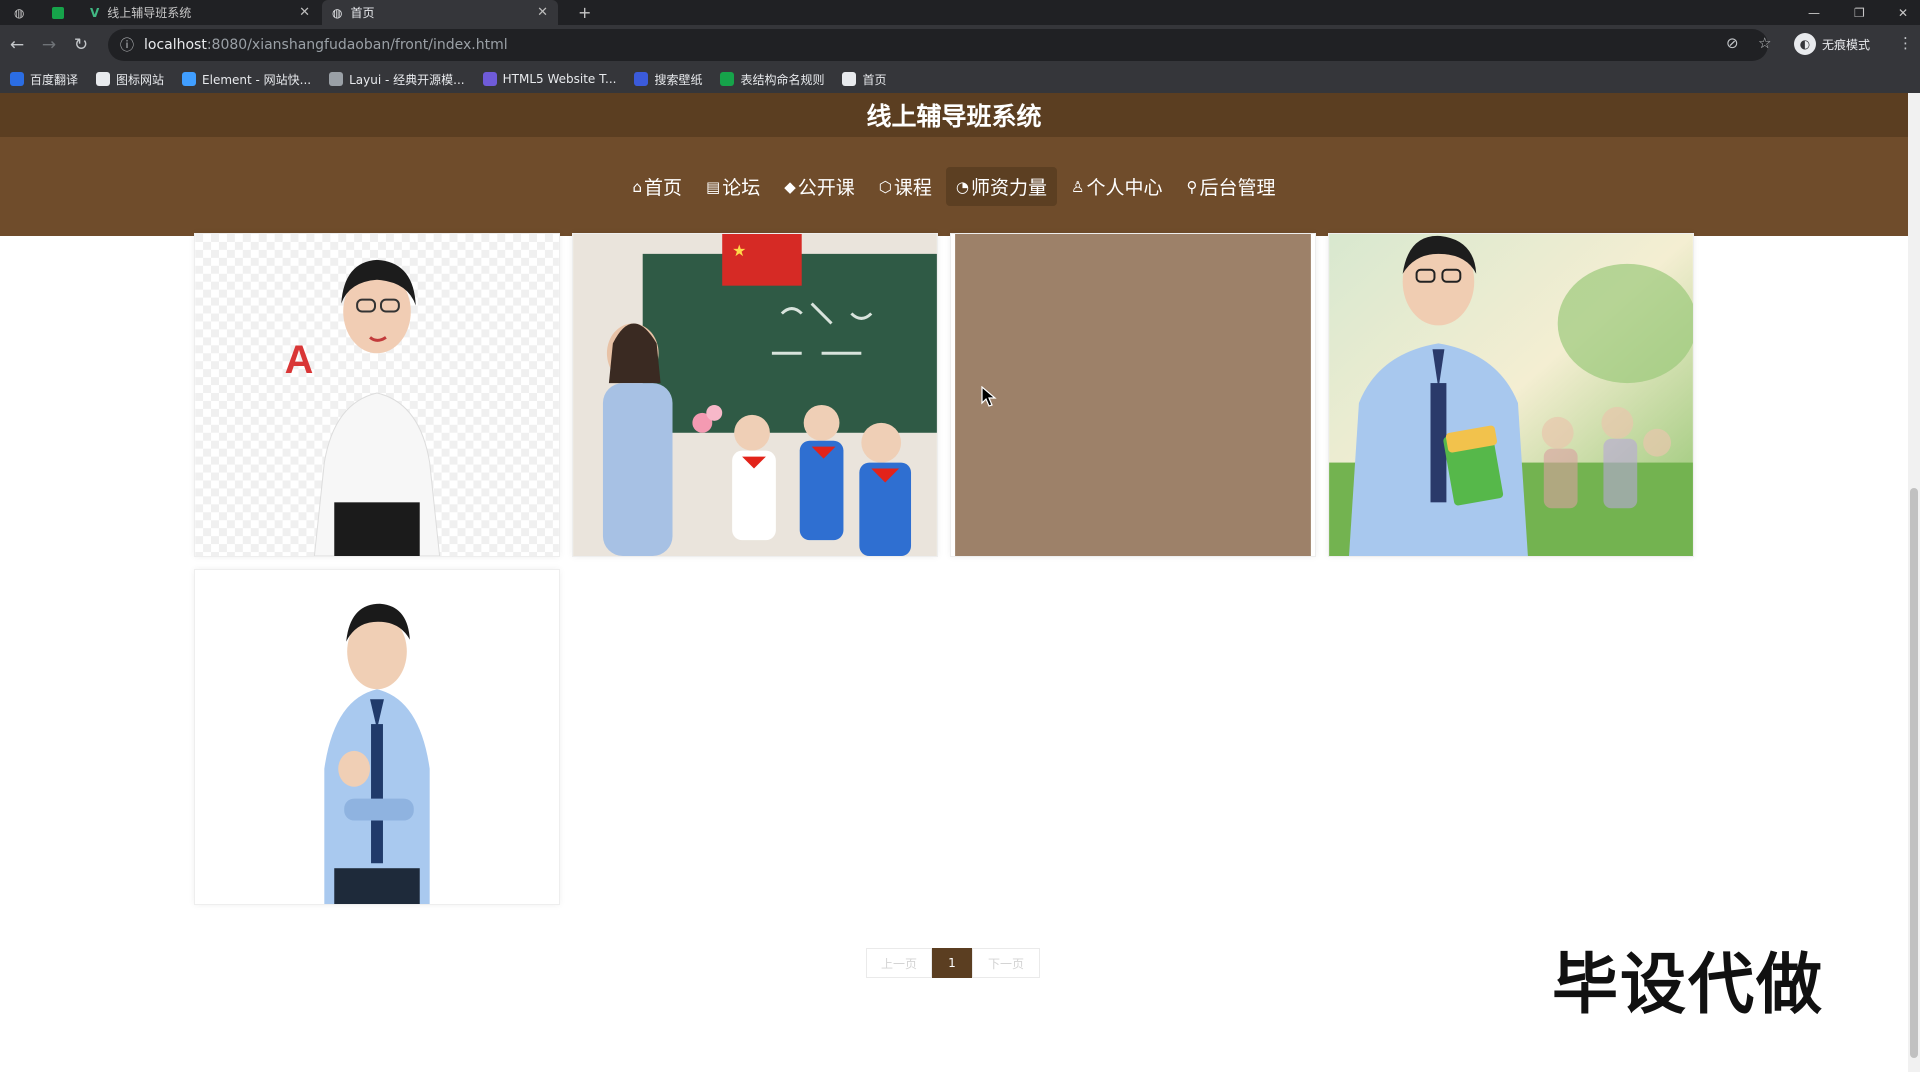 The image size is (1920, 1072). What do you see at coordinates (440, 12) in the screenshot?
I see `browser-tab-home: ◍ 首页 ✕` at bounding box center [440, 12].